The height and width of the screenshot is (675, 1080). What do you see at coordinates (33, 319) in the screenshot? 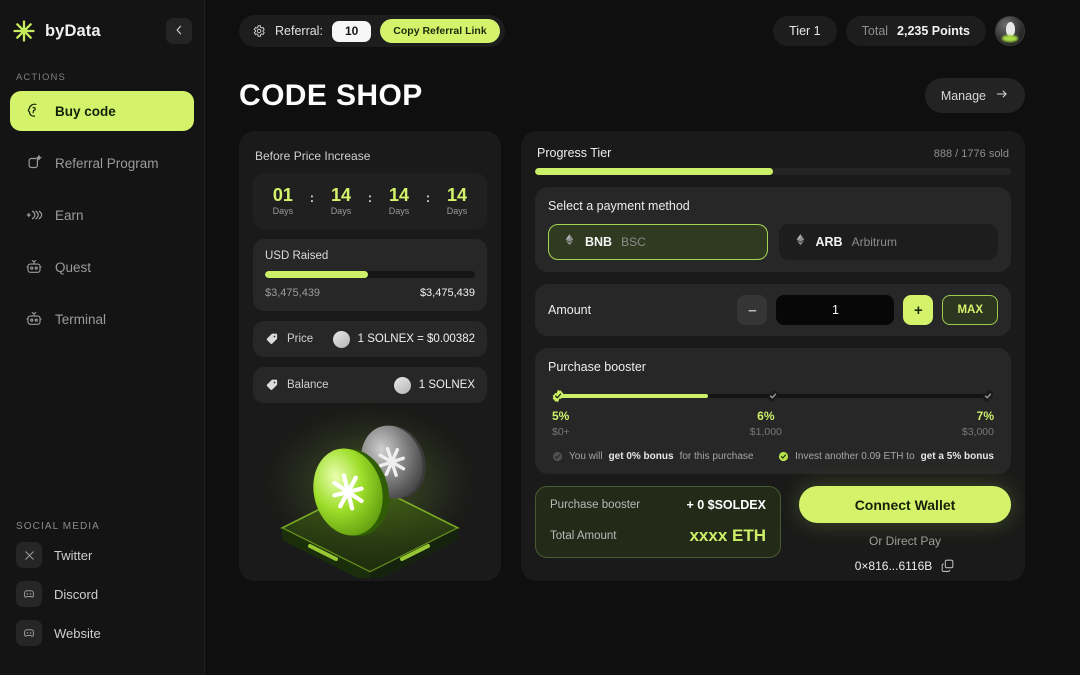
I see `terminal-robot-icon` at bounding box center [33, 319].